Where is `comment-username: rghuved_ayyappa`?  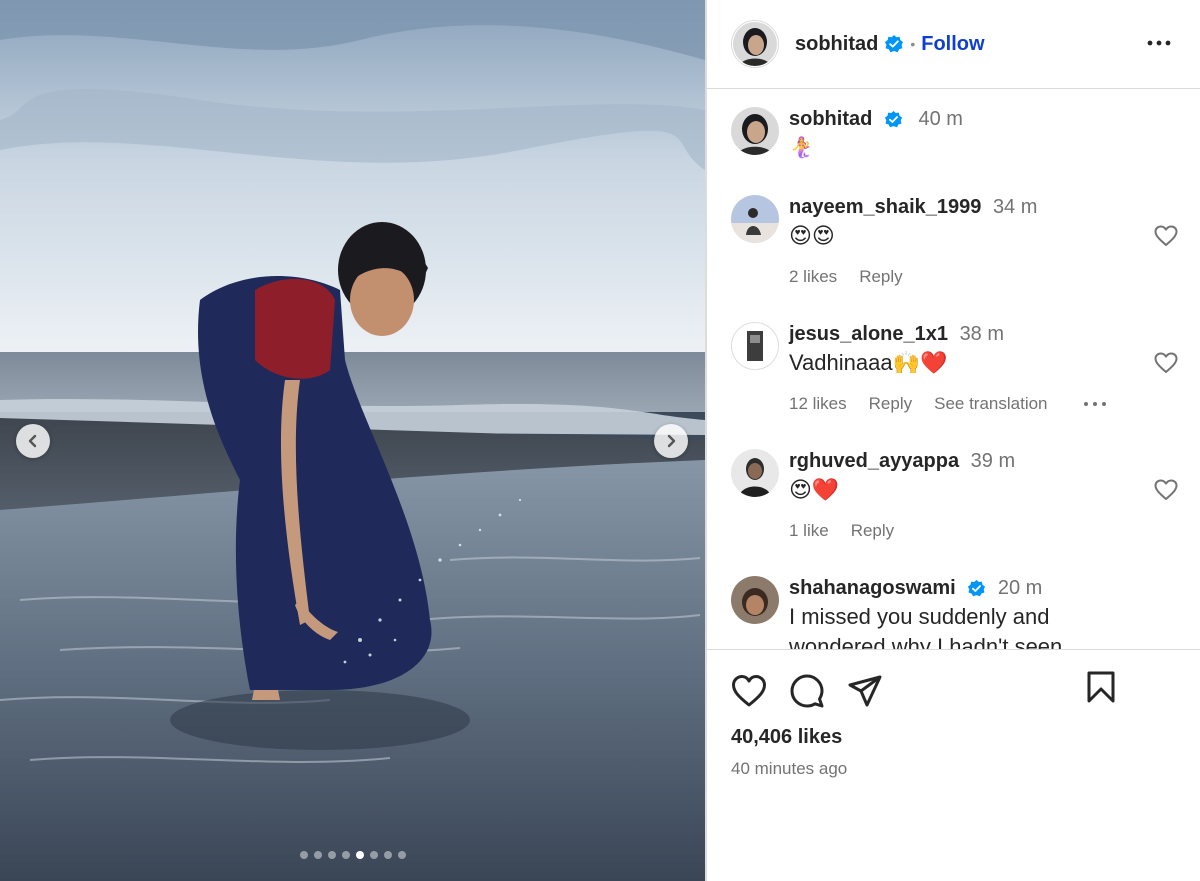
comment-username: rghuved_ayyappa is located at coordinates (874, 461).